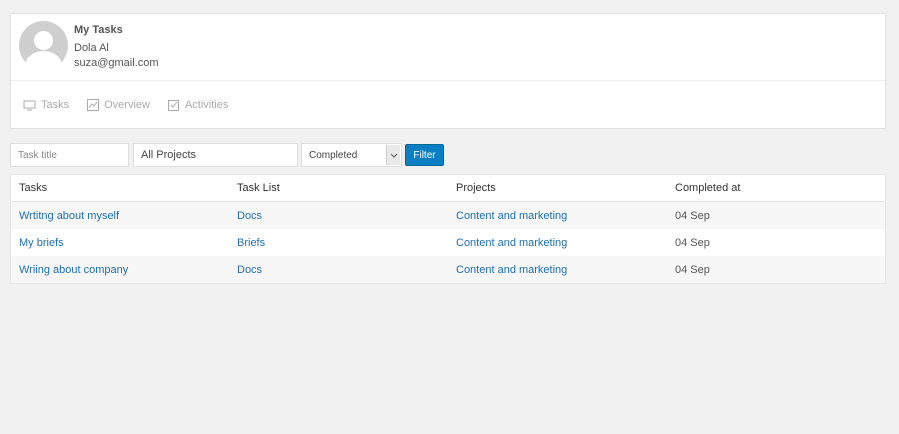 This screenshot has height=434, width=899. I want to click on status-select: Completed, so click(351, 155).